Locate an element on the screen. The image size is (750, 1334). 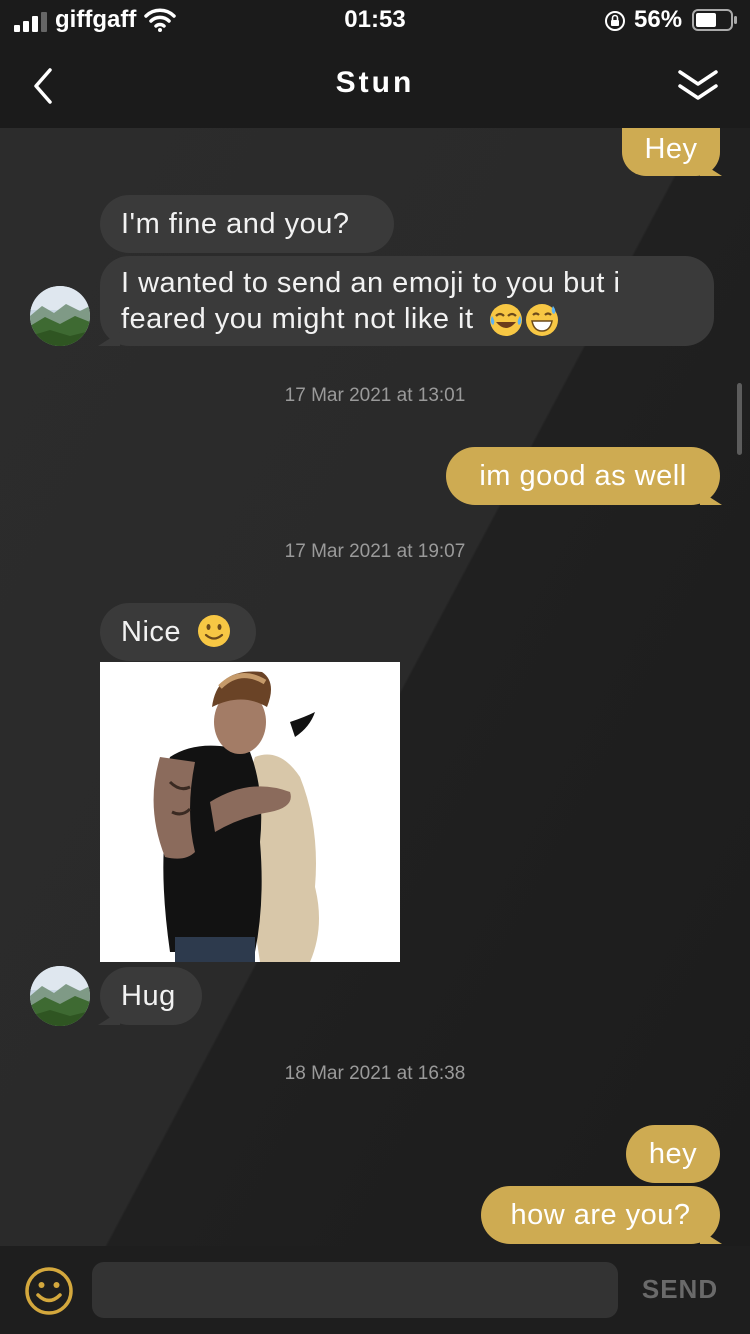
message-text: Hug is located at coordinates (148, 996).